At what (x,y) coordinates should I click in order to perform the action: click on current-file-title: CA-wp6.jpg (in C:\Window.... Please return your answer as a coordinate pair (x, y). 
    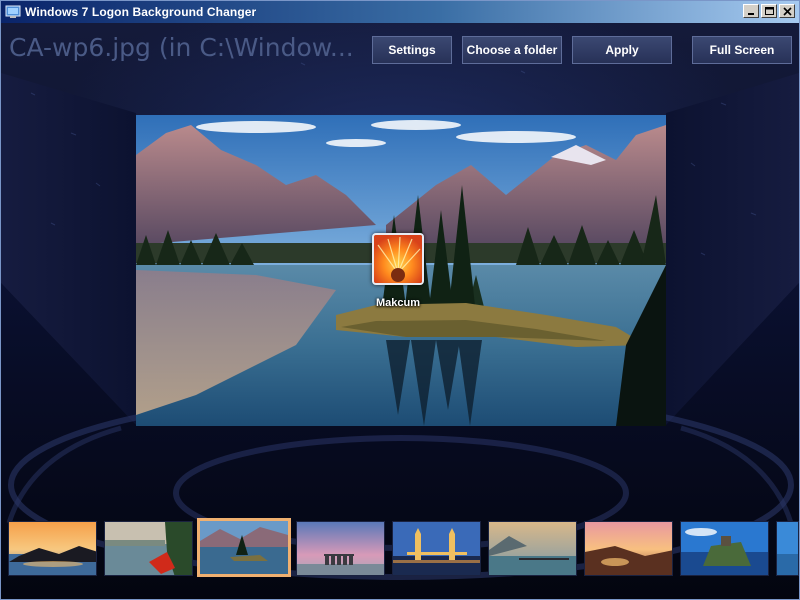
    Looking at the image, I should click on (181, 47).